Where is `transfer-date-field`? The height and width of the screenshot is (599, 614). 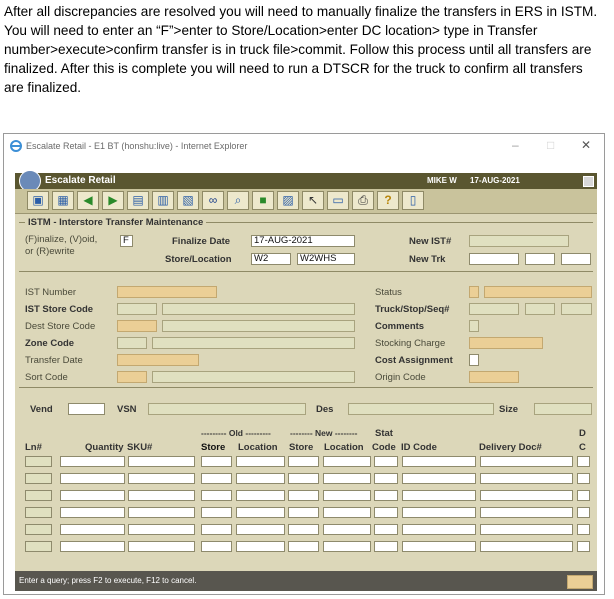 transfer-date-field is located at coordinates (158, 360).